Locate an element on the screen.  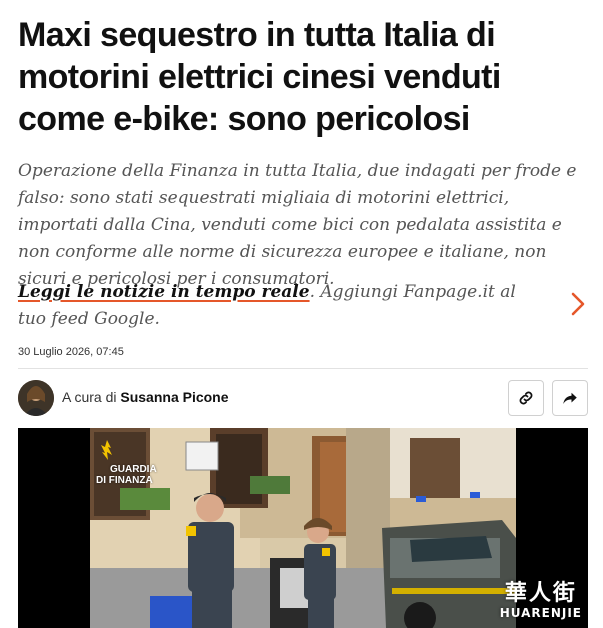
share-button is located at coordinates (570, 398).